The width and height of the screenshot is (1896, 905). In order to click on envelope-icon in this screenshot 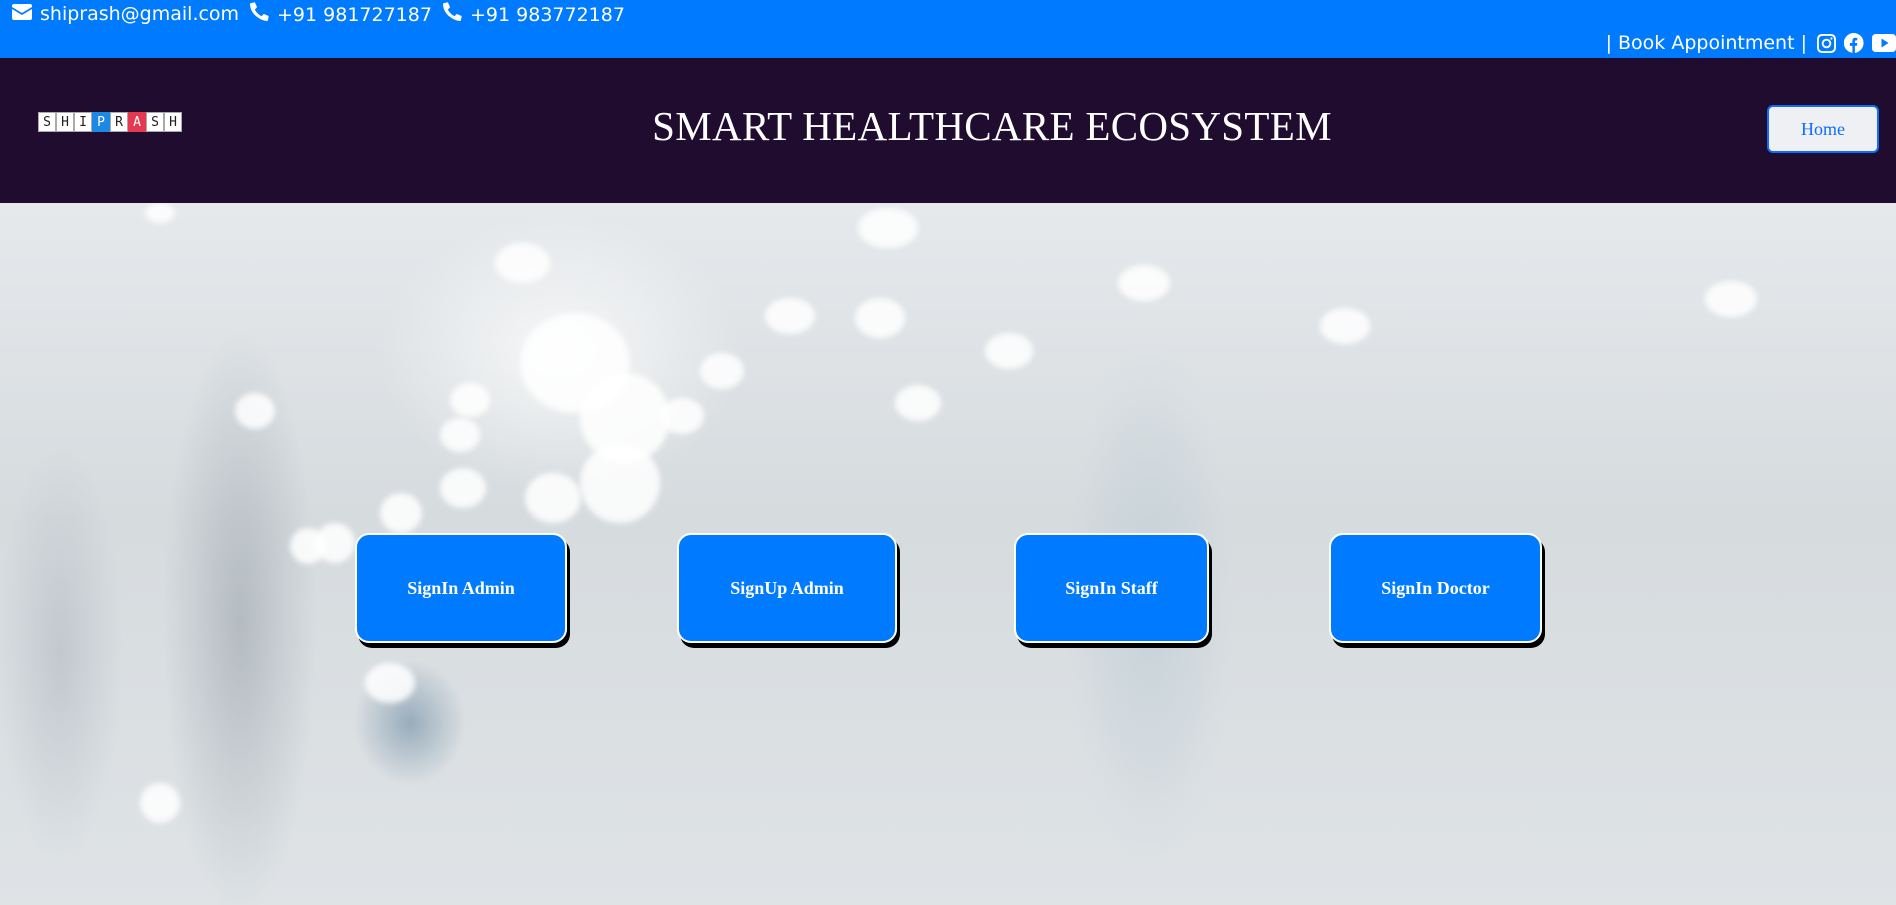, I will do `click(22, 14)`.